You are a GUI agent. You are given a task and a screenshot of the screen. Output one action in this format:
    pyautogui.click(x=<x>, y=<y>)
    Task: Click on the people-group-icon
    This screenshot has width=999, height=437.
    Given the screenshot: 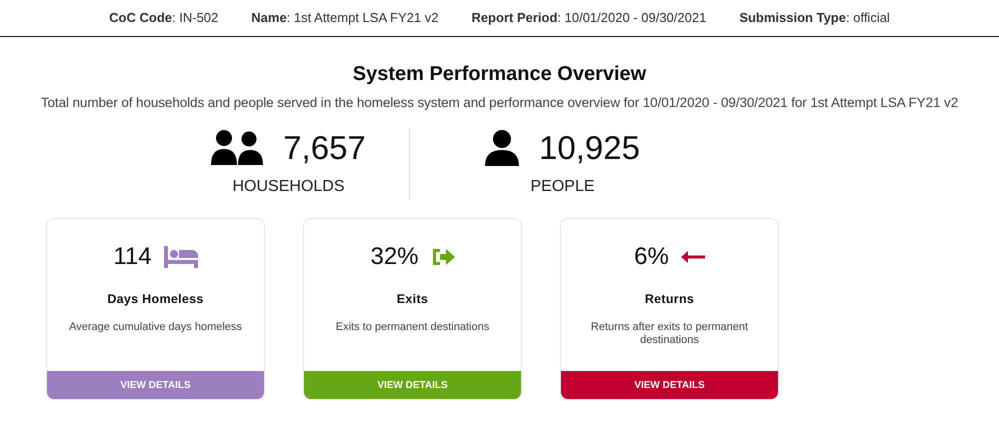 What is the action you would take?
    pyautogui.click(x=237, y=148)
    